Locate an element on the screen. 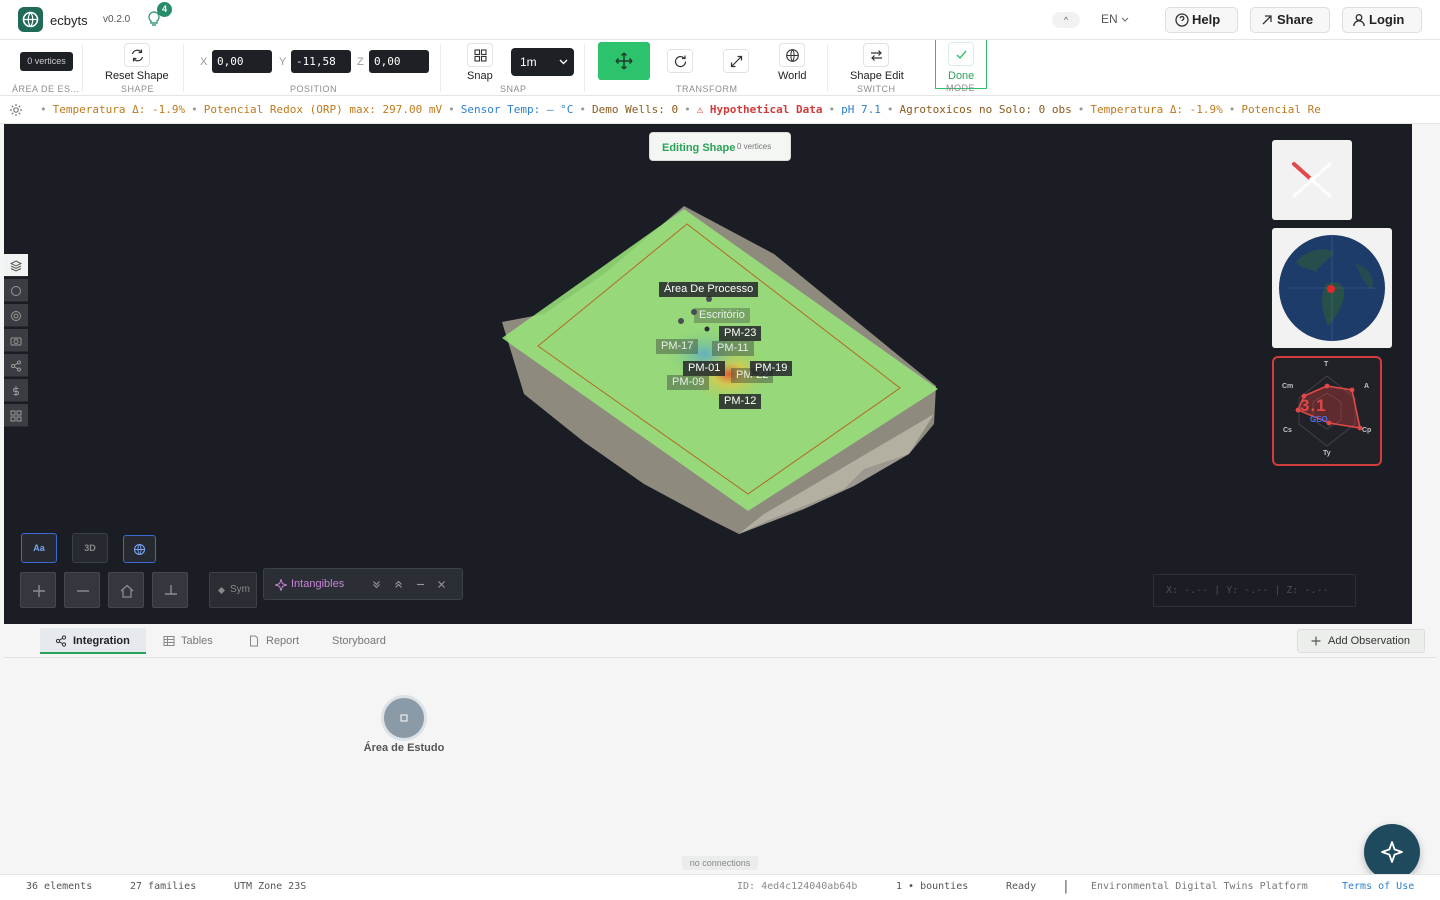 The height and width of the screenshot is (900, 1440). left-rail-share is located at coordinates (16, 365).